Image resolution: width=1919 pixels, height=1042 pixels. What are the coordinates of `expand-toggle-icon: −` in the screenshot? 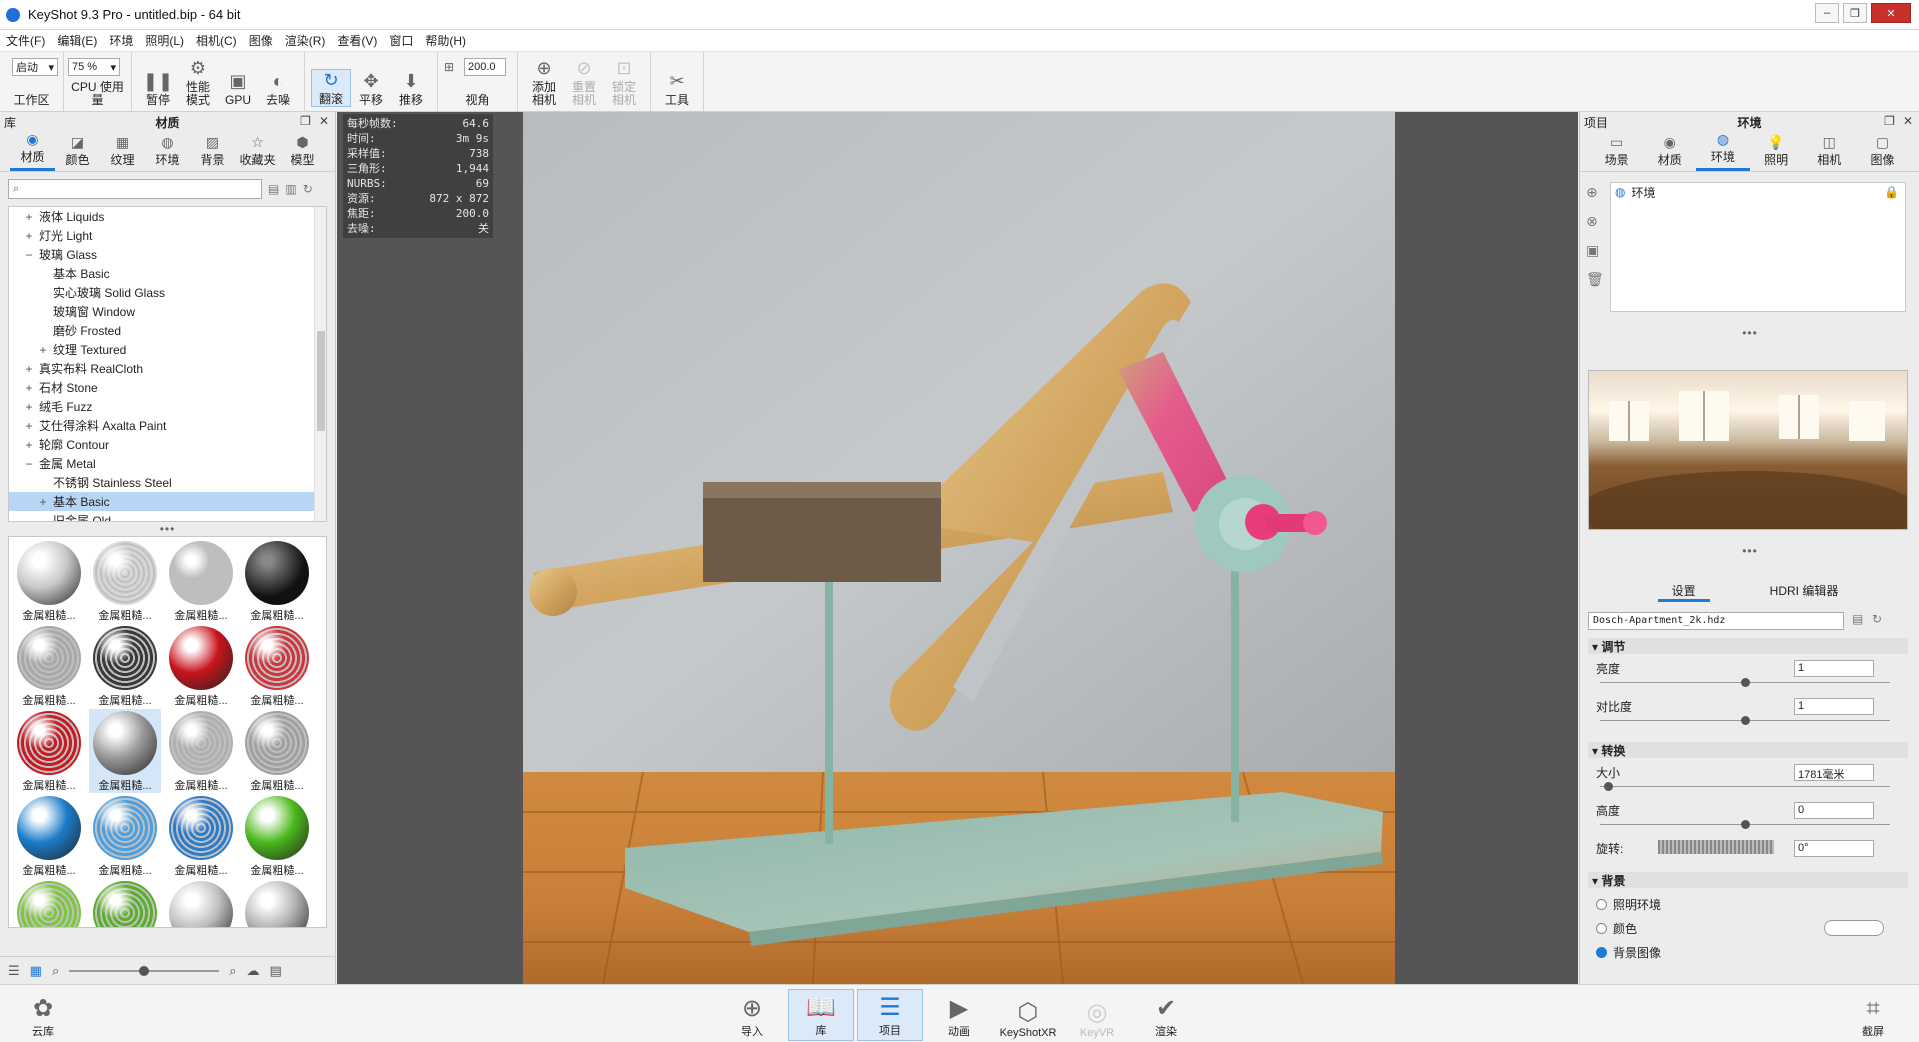 It's located at (29, 464).